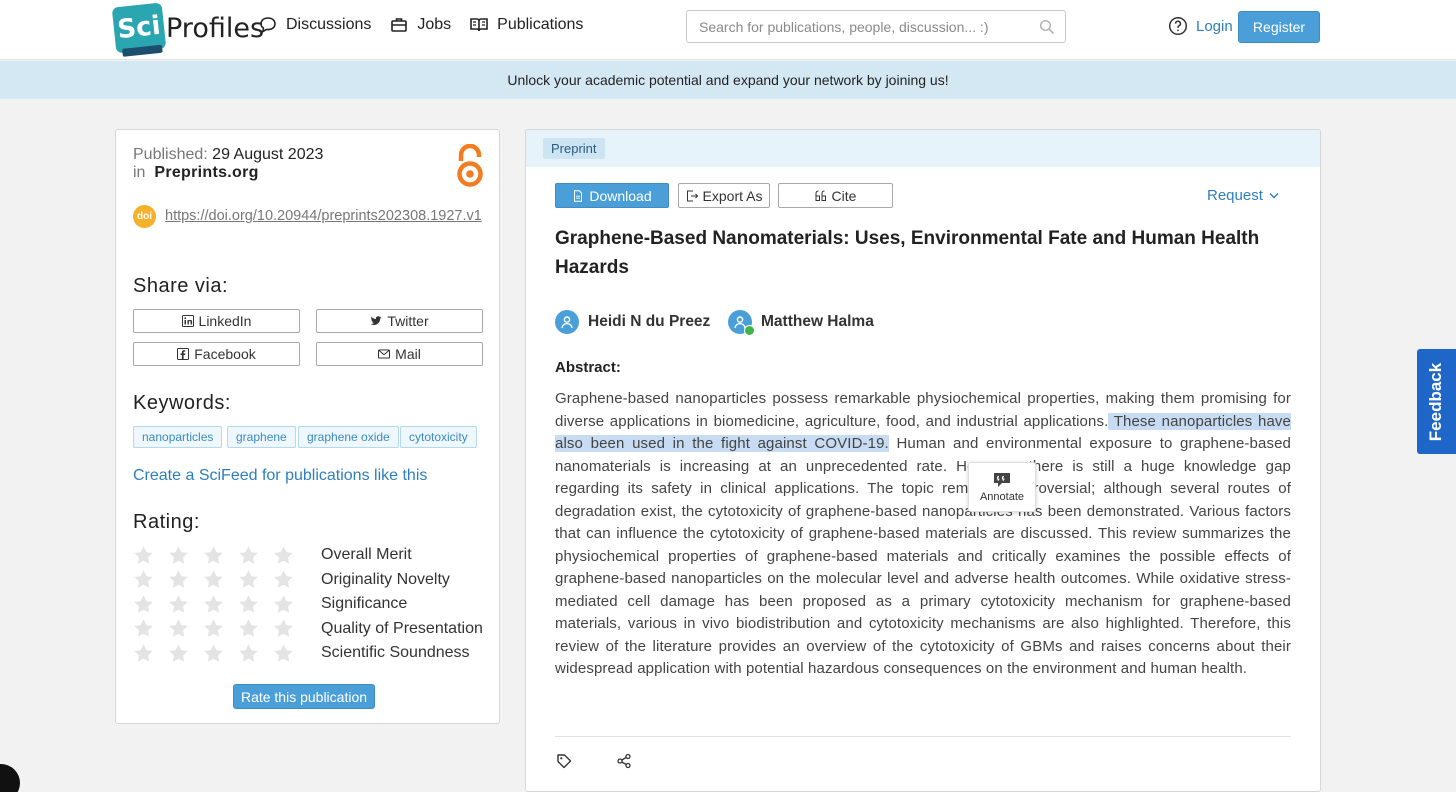 The image size is (1456, 792). I want to click on cite-label: Cite, so click(844, 195).